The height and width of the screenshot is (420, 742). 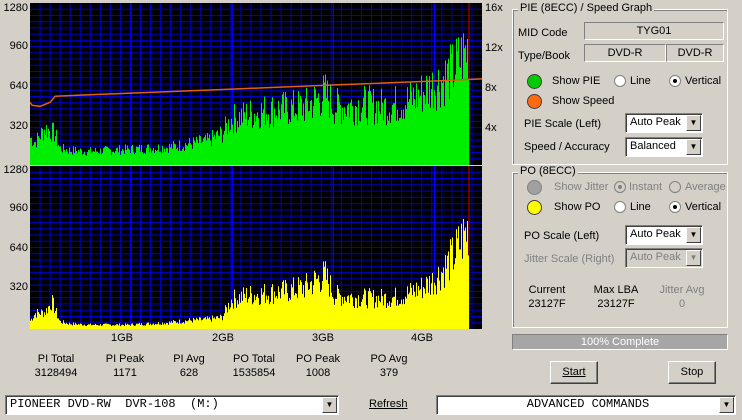 I want to click on jitter-scale-label: Jitter Scale (Right), so click(x=569, y=259).